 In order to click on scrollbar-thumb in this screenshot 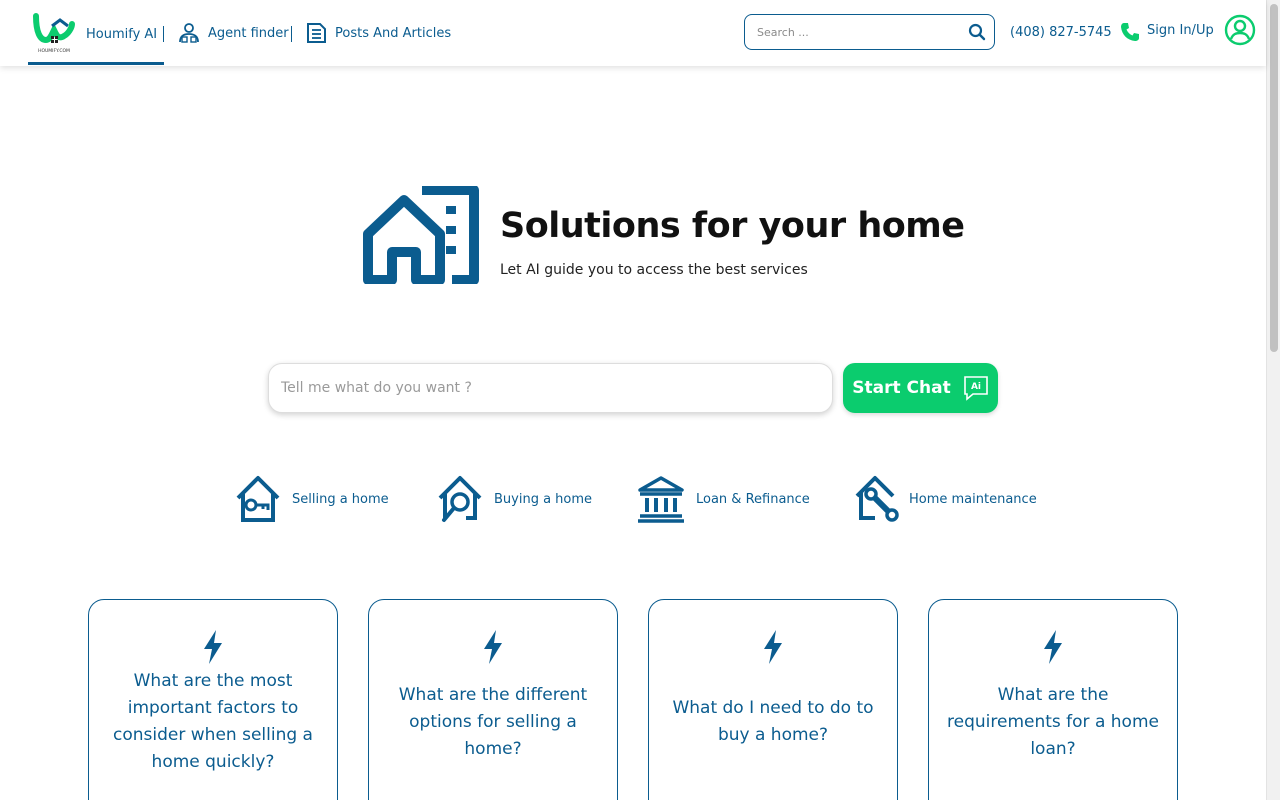, I will do `click(1274, 178)`.